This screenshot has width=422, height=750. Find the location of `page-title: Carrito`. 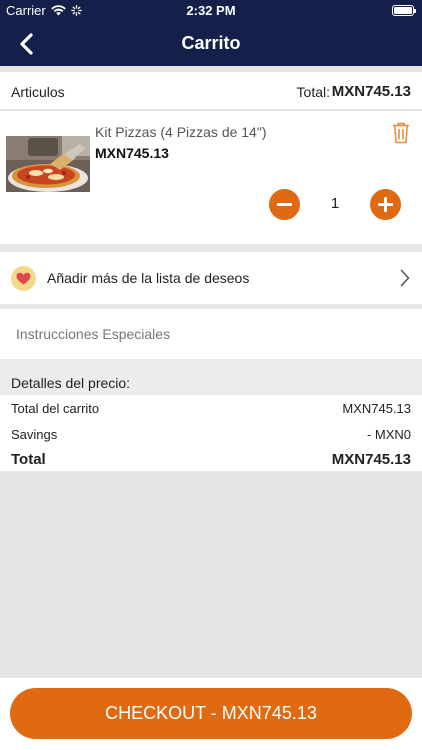

page-title: Carrito is located at coordinates (211, 43).